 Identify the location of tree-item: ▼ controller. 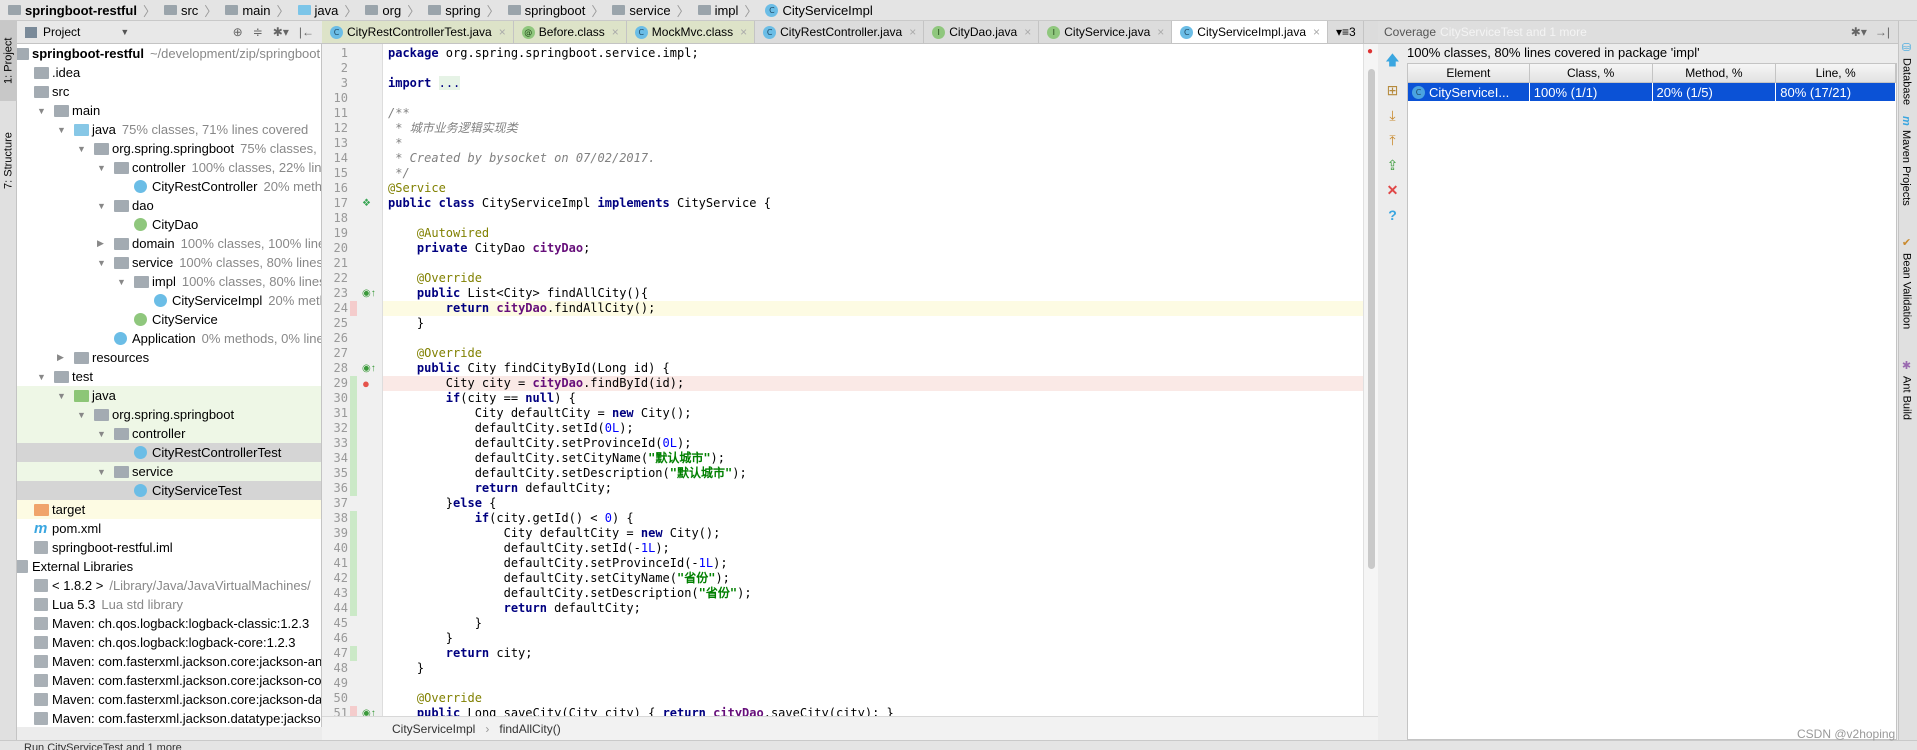
(169, 433).